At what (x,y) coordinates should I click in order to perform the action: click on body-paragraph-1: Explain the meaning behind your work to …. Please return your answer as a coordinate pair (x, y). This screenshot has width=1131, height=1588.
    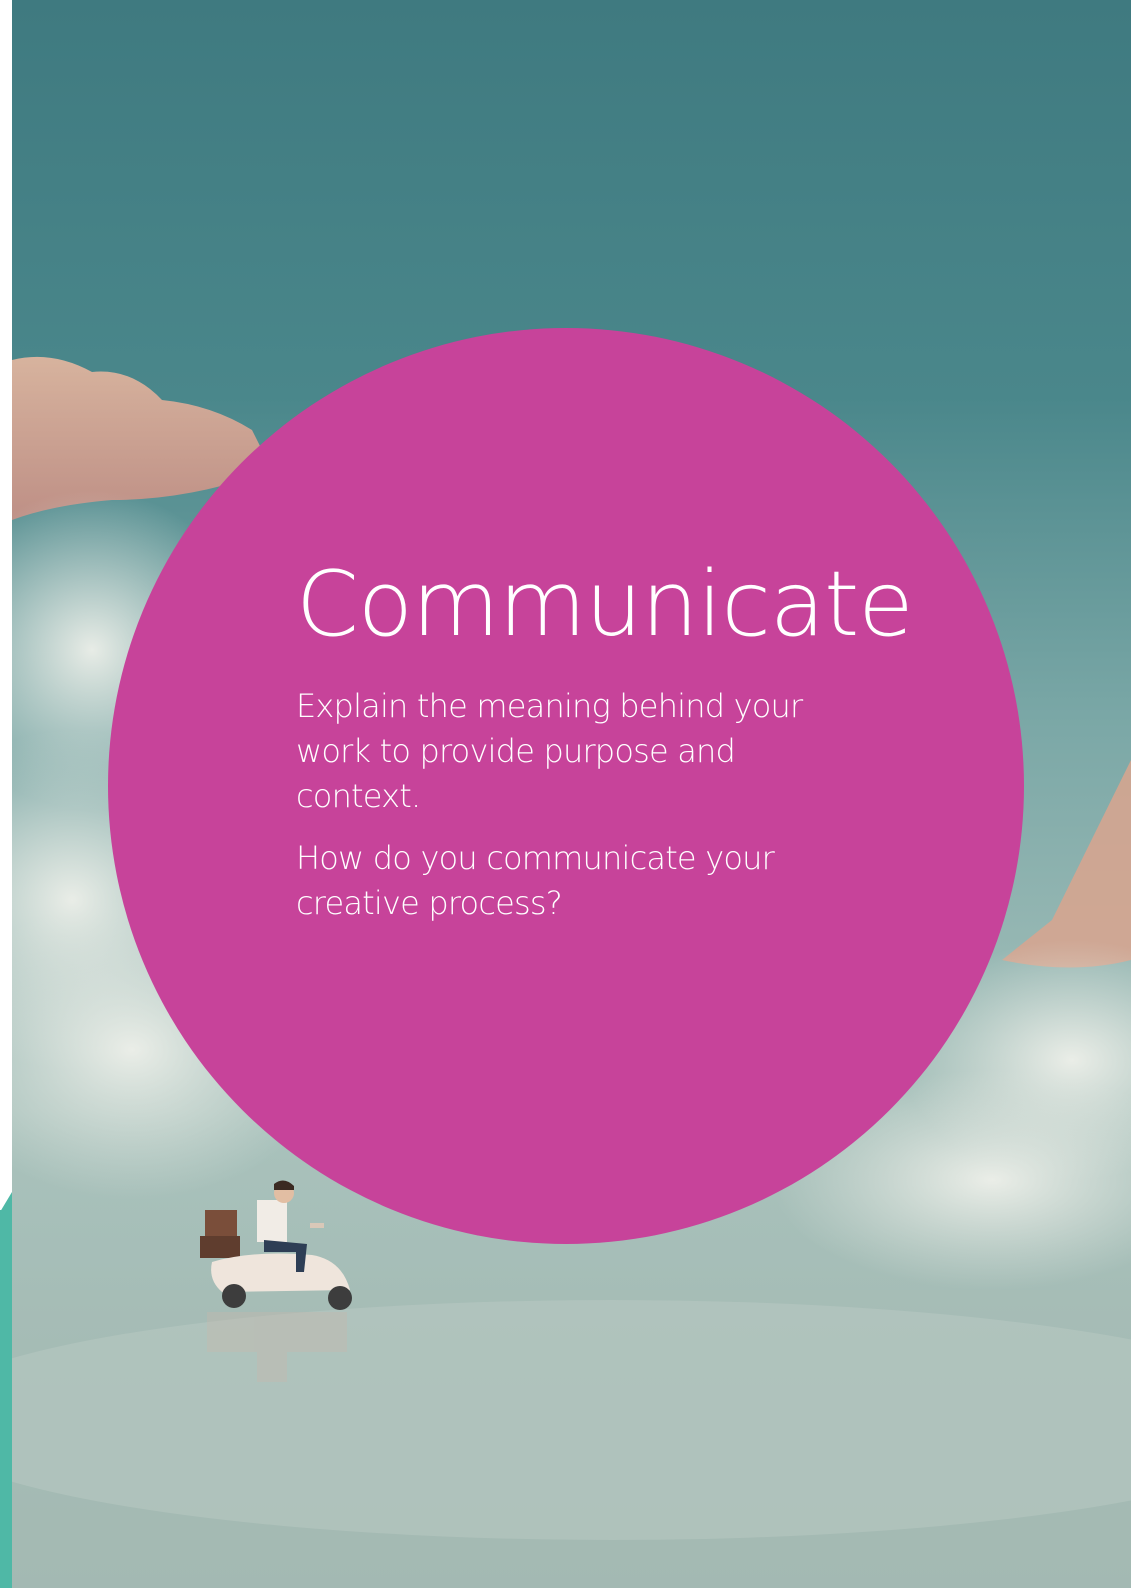
    Looking at the image, I should click on (549, 751).